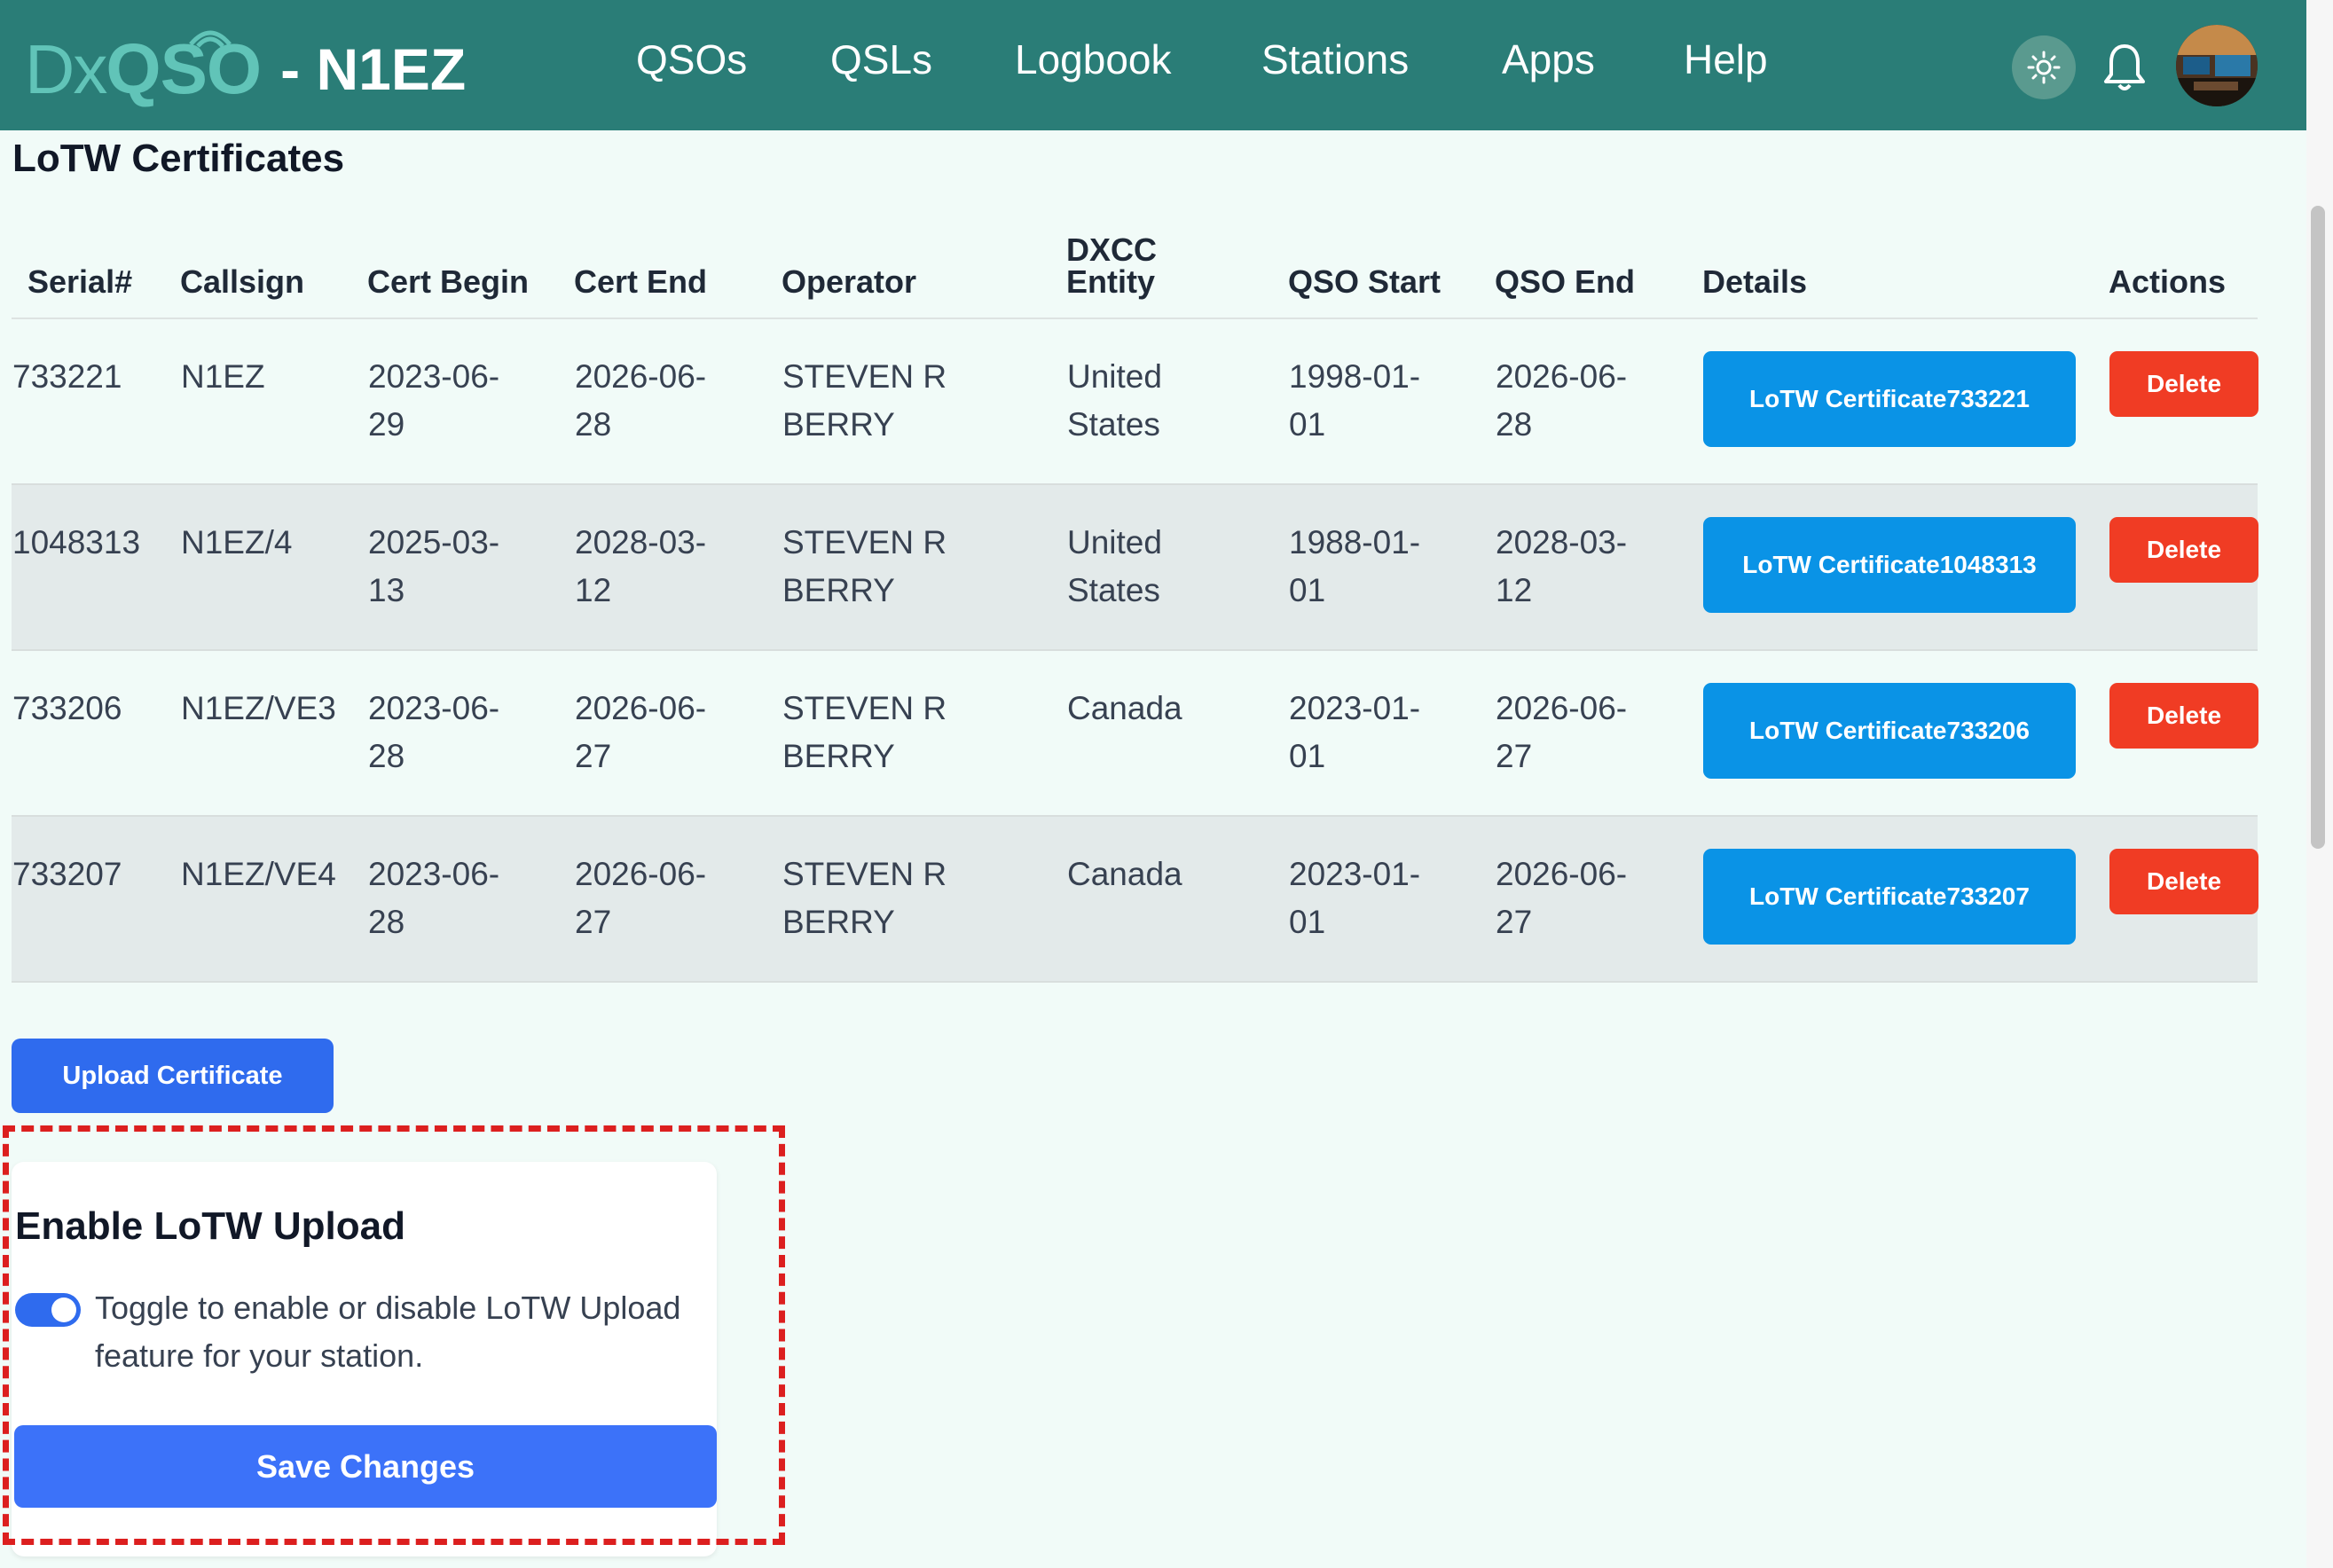 Image resolution: width=2333 pixels, height=1568 pixels. What do you see at coordinates (2125, 67) in the screenshot?
I see `bell-icon` at bounding box center [2125, 67].